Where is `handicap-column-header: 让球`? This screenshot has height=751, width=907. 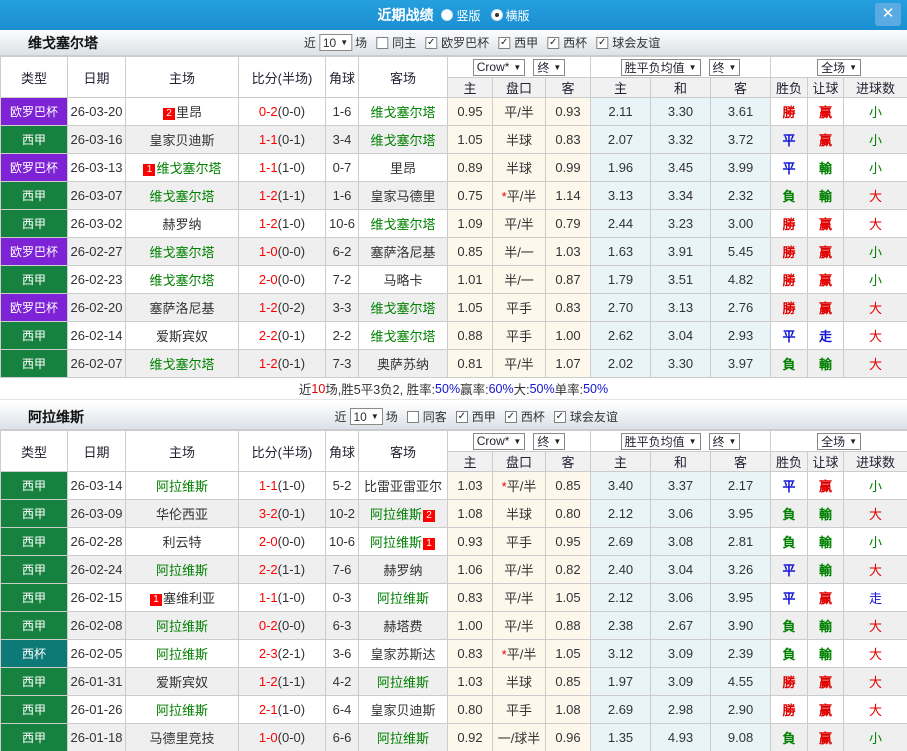
handicap-column-header: 让球 is located at coordinates (826, 87).